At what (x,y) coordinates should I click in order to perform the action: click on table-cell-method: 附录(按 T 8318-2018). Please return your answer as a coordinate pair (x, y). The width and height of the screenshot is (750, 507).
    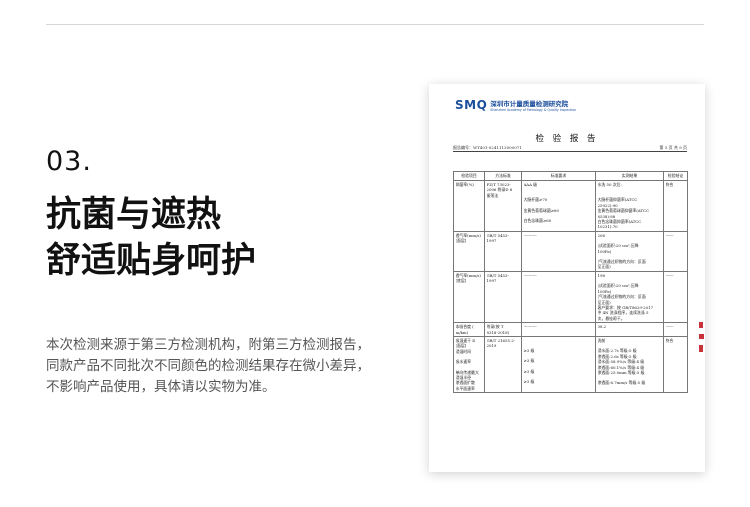
    Looking at the image, I should click on (503, 329).